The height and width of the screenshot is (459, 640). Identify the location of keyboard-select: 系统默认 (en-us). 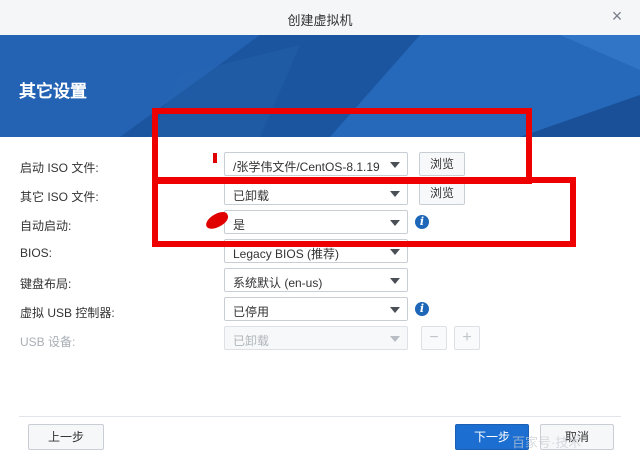
(316, 280).